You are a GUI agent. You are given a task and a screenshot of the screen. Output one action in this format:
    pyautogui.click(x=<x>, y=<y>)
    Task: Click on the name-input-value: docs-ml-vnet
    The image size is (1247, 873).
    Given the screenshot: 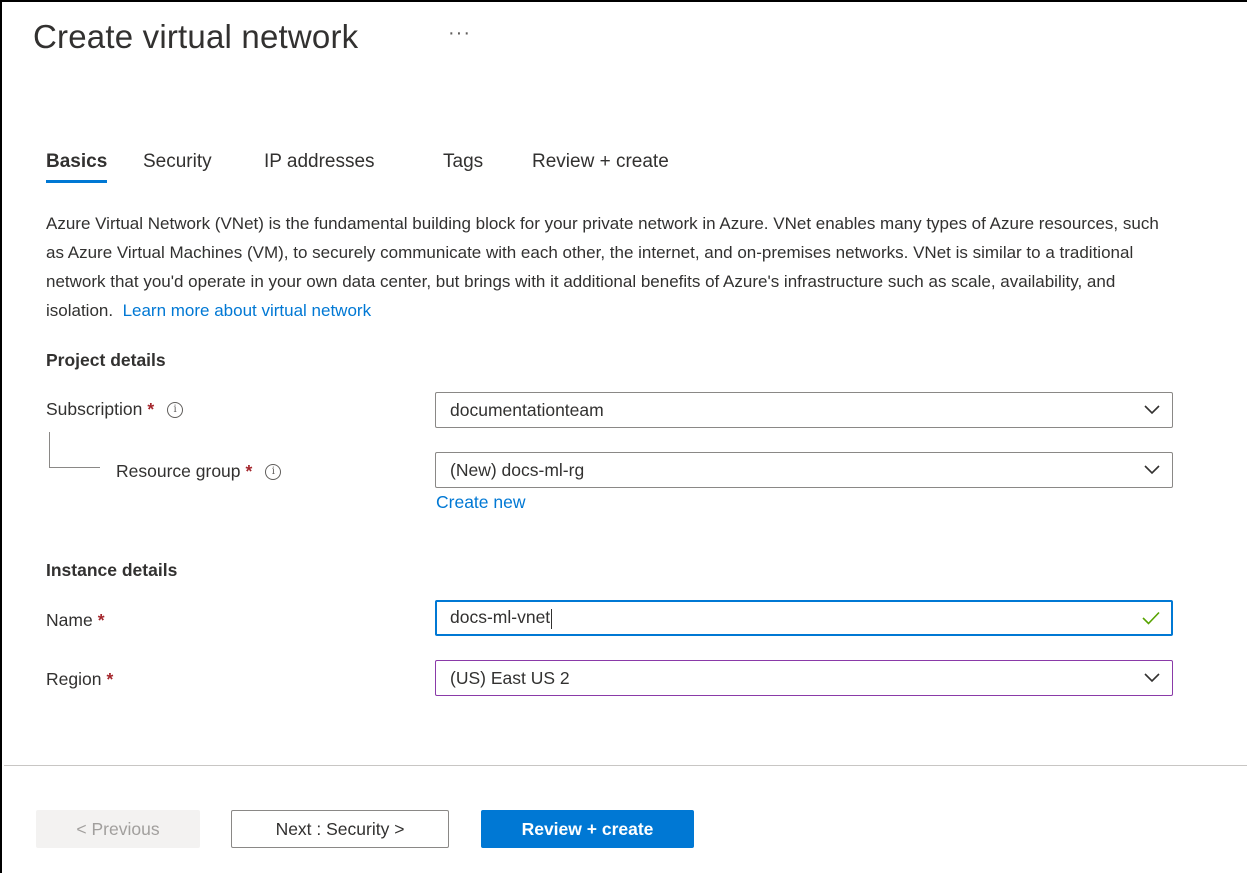 What is the action you would take?
    pyautogui.click(x=790, y=618)
    